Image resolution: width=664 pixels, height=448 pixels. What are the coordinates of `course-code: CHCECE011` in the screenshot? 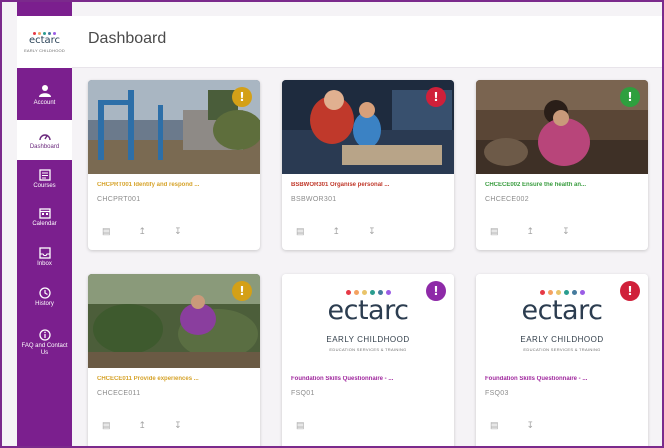 It's located at (119, 393).